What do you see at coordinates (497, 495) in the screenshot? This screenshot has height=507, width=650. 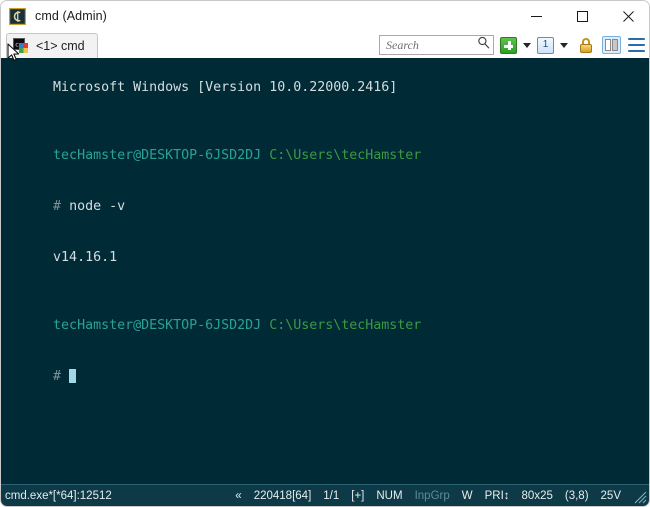 I see `status-priority: PRI↕` at bounding box center [497, 495].